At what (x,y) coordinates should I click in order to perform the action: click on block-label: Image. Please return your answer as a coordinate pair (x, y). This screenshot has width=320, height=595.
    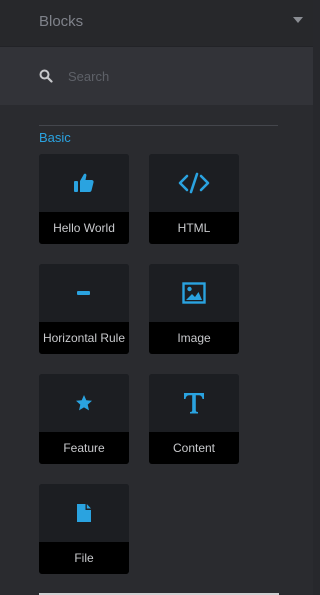
    Looking at the image, I should click on (194, 338).